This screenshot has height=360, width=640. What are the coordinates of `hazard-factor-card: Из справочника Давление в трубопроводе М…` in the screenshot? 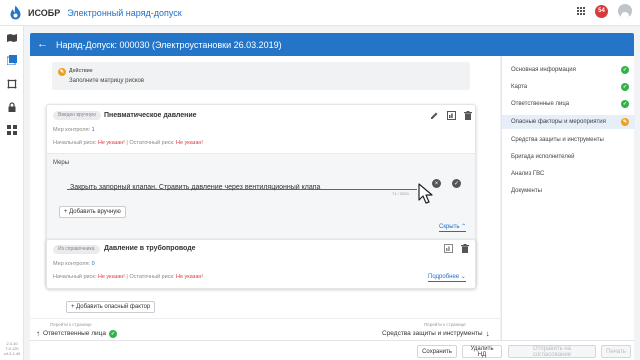 It's located at (261, 264).